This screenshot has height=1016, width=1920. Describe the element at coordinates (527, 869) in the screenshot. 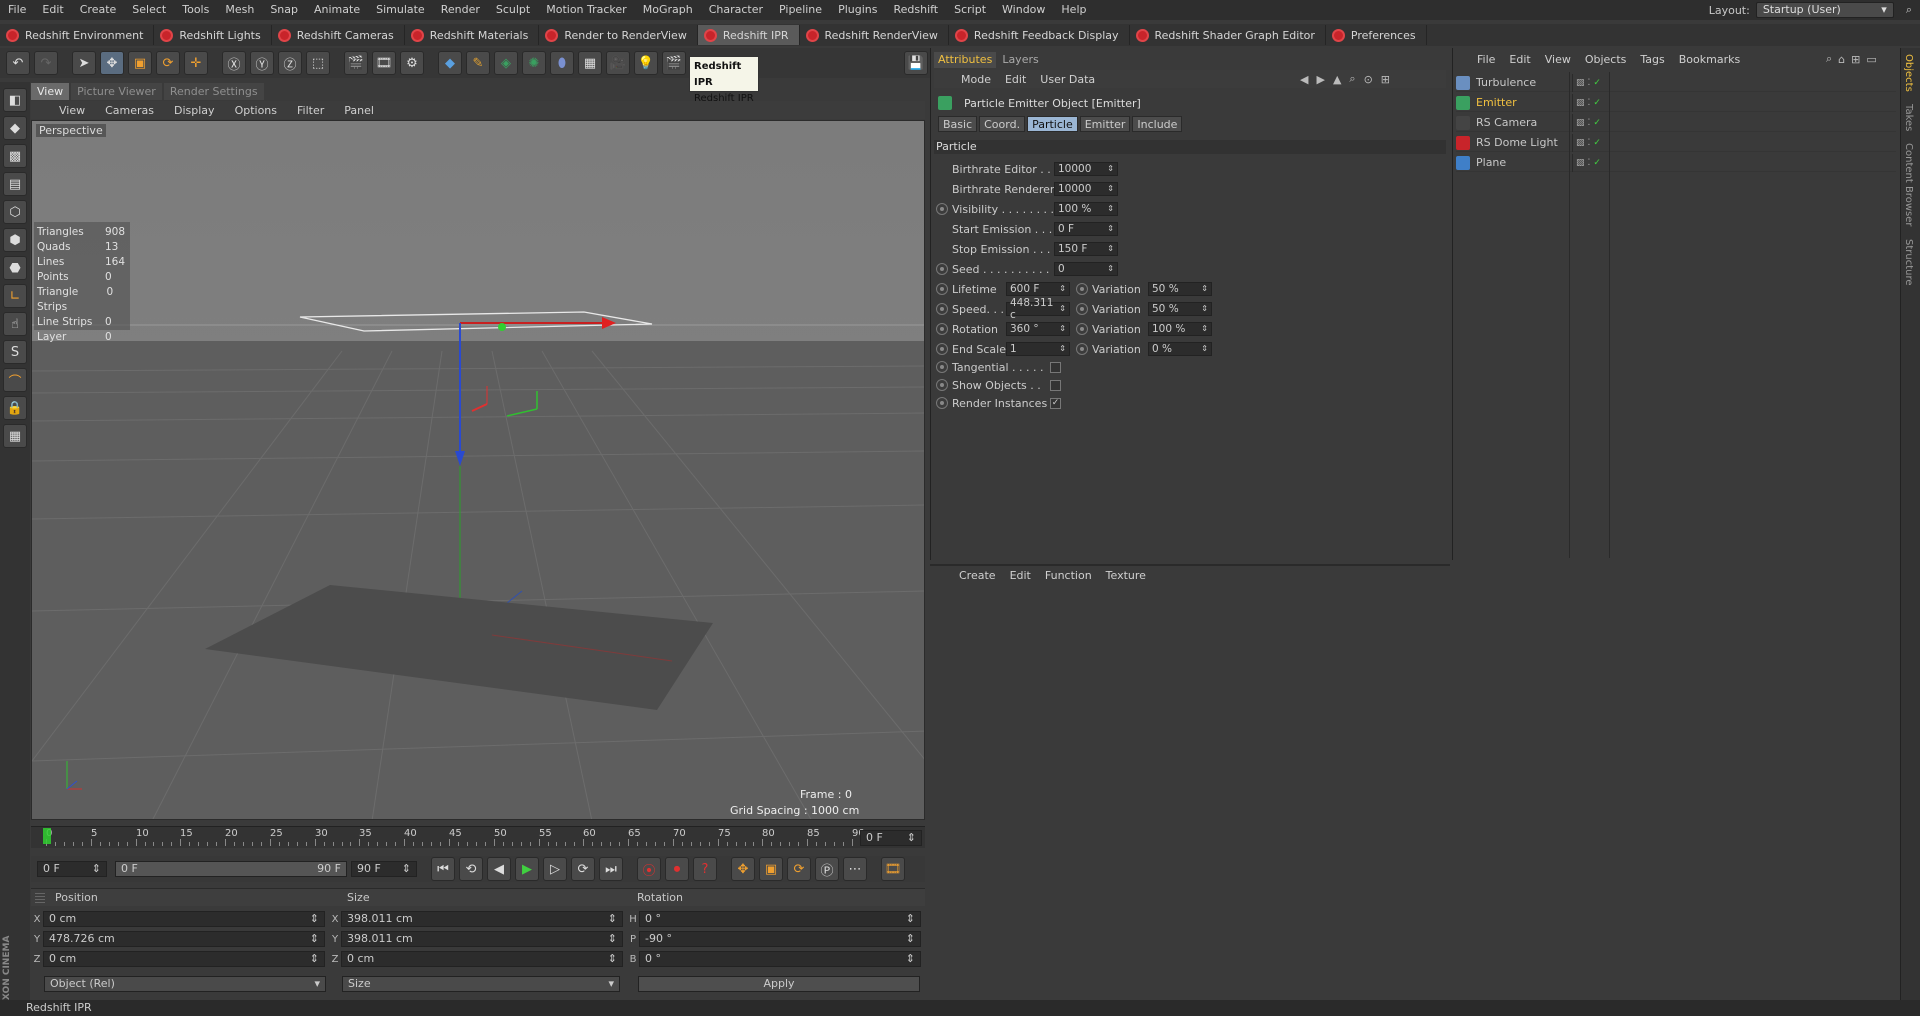

I see `play-icon: ▶` at that location.